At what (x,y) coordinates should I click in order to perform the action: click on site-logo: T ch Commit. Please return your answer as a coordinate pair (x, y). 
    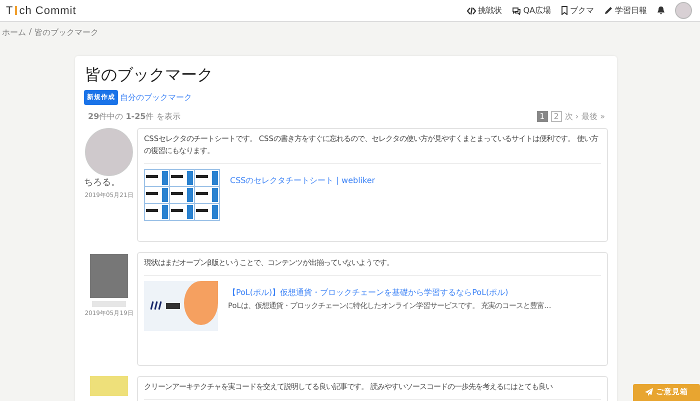
    Looking at the image, I should click on (41, 10).